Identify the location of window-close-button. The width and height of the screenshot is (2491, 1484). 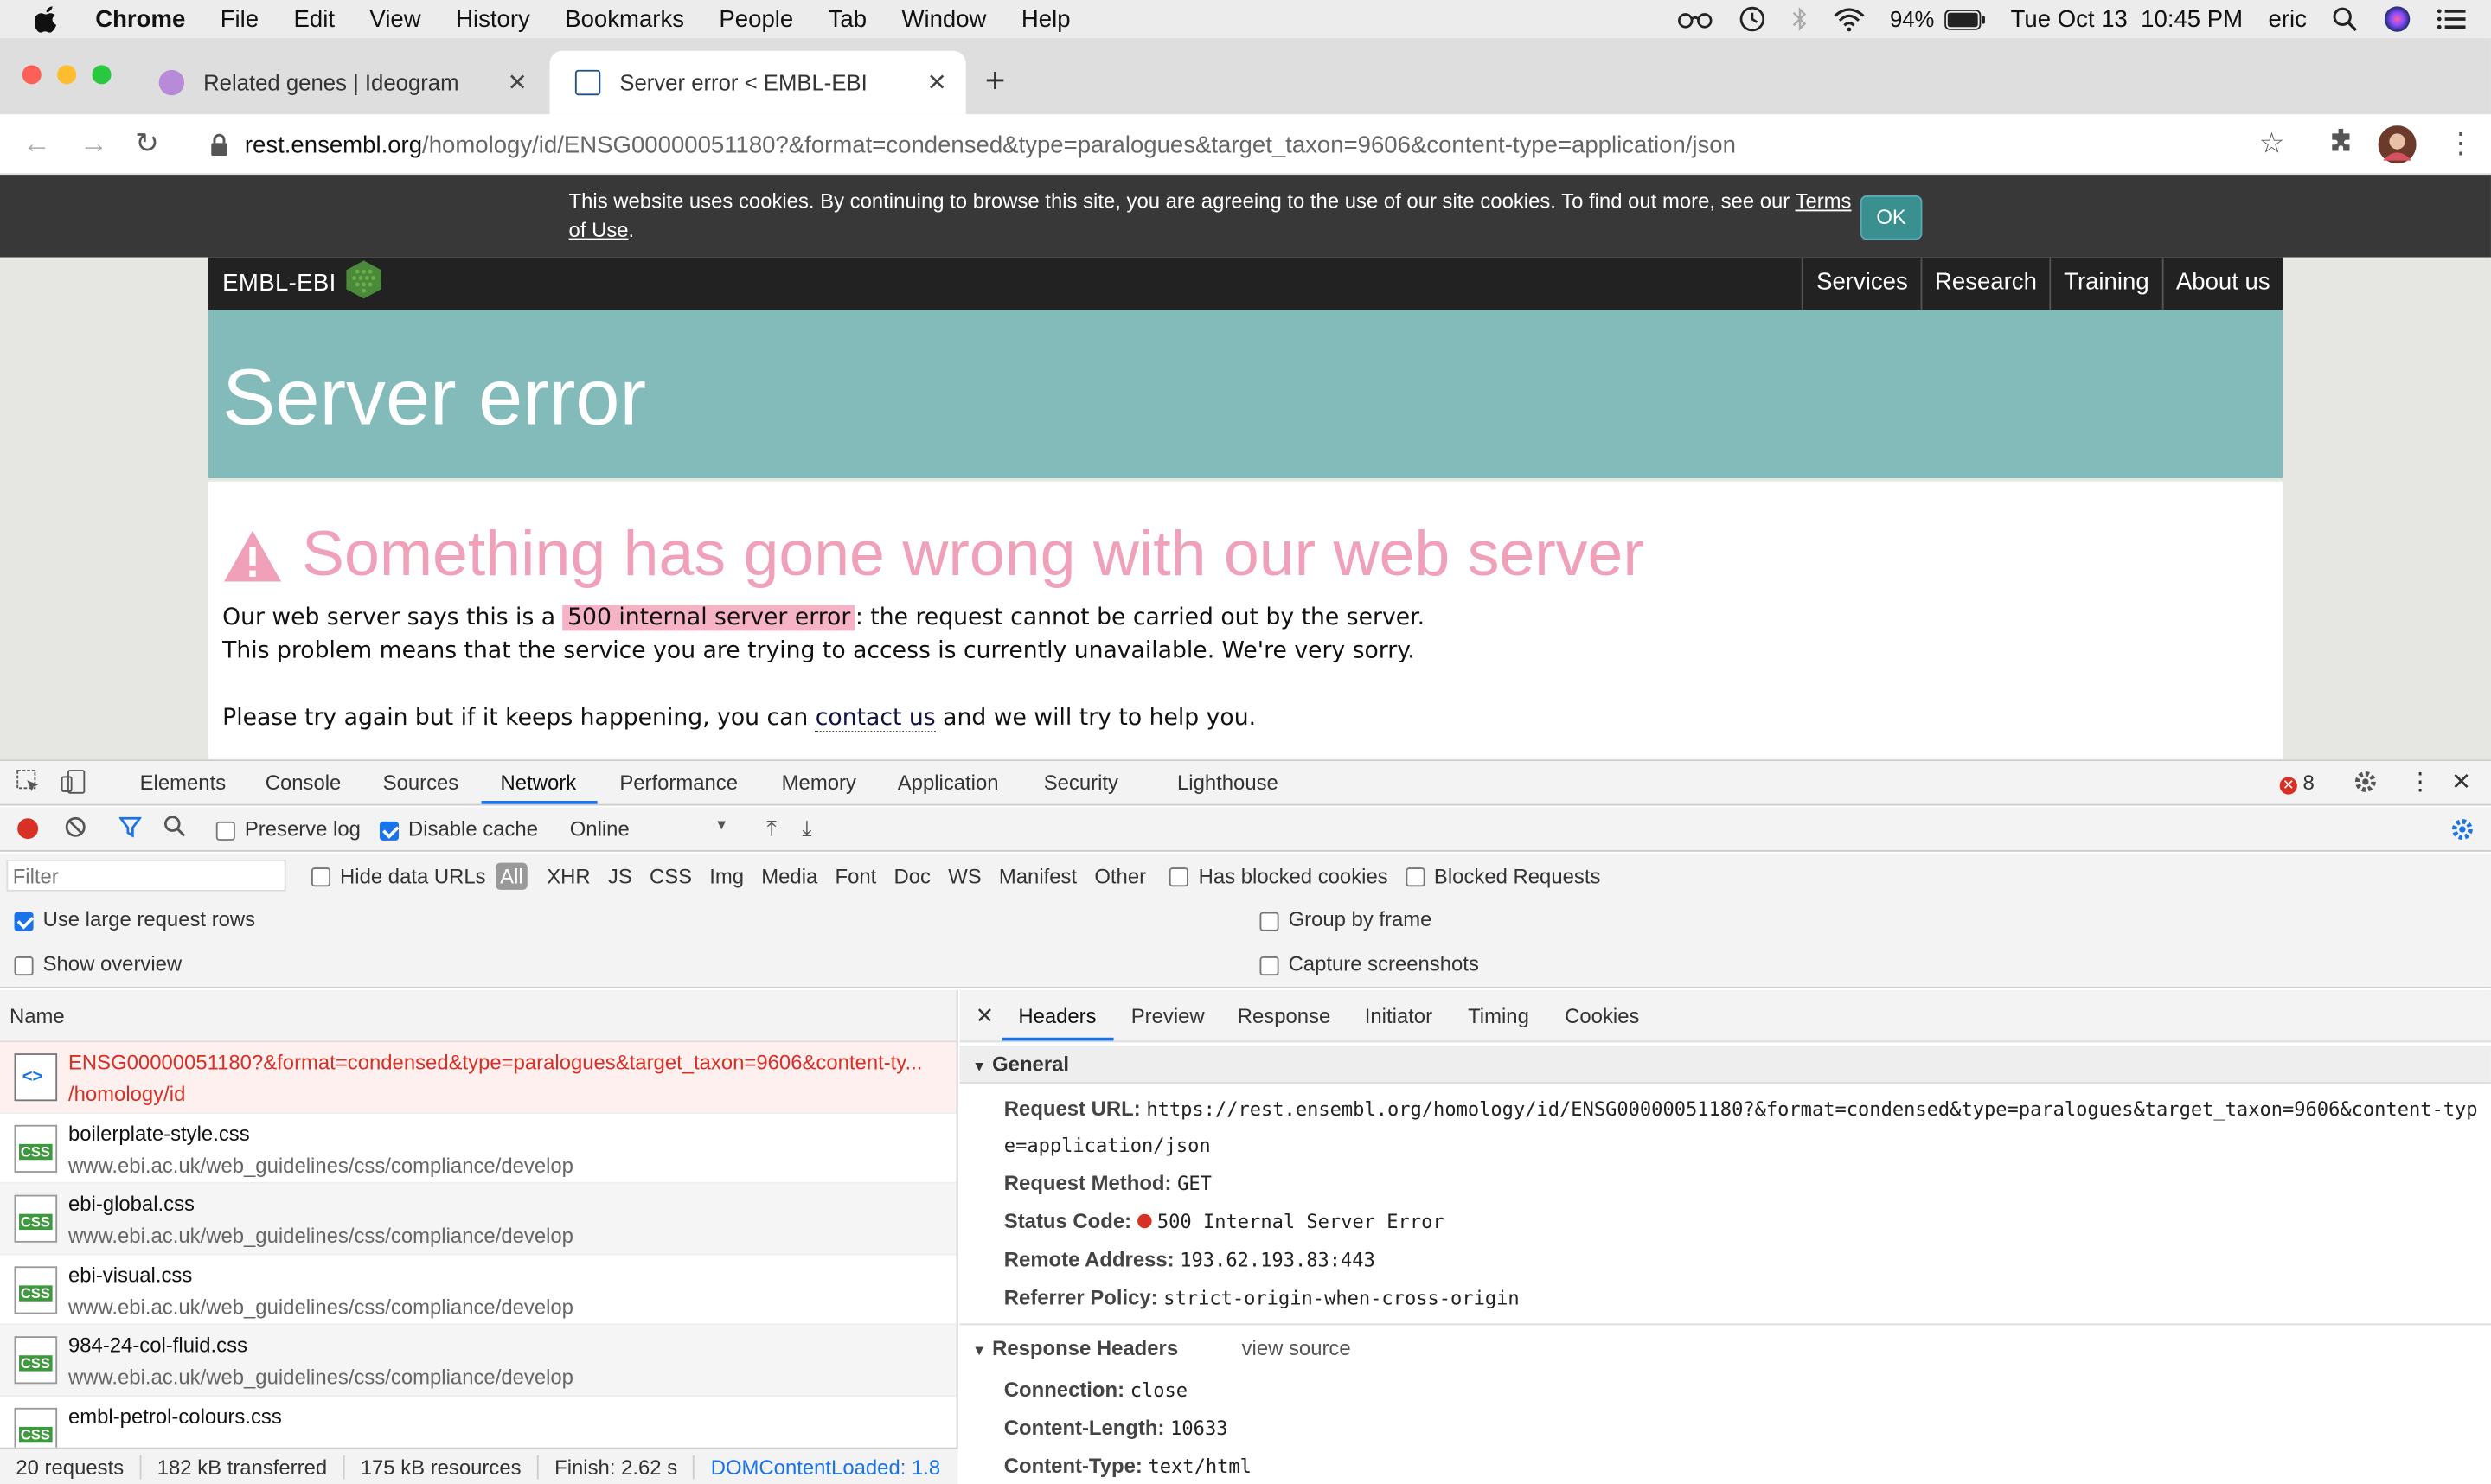
(32, 75).